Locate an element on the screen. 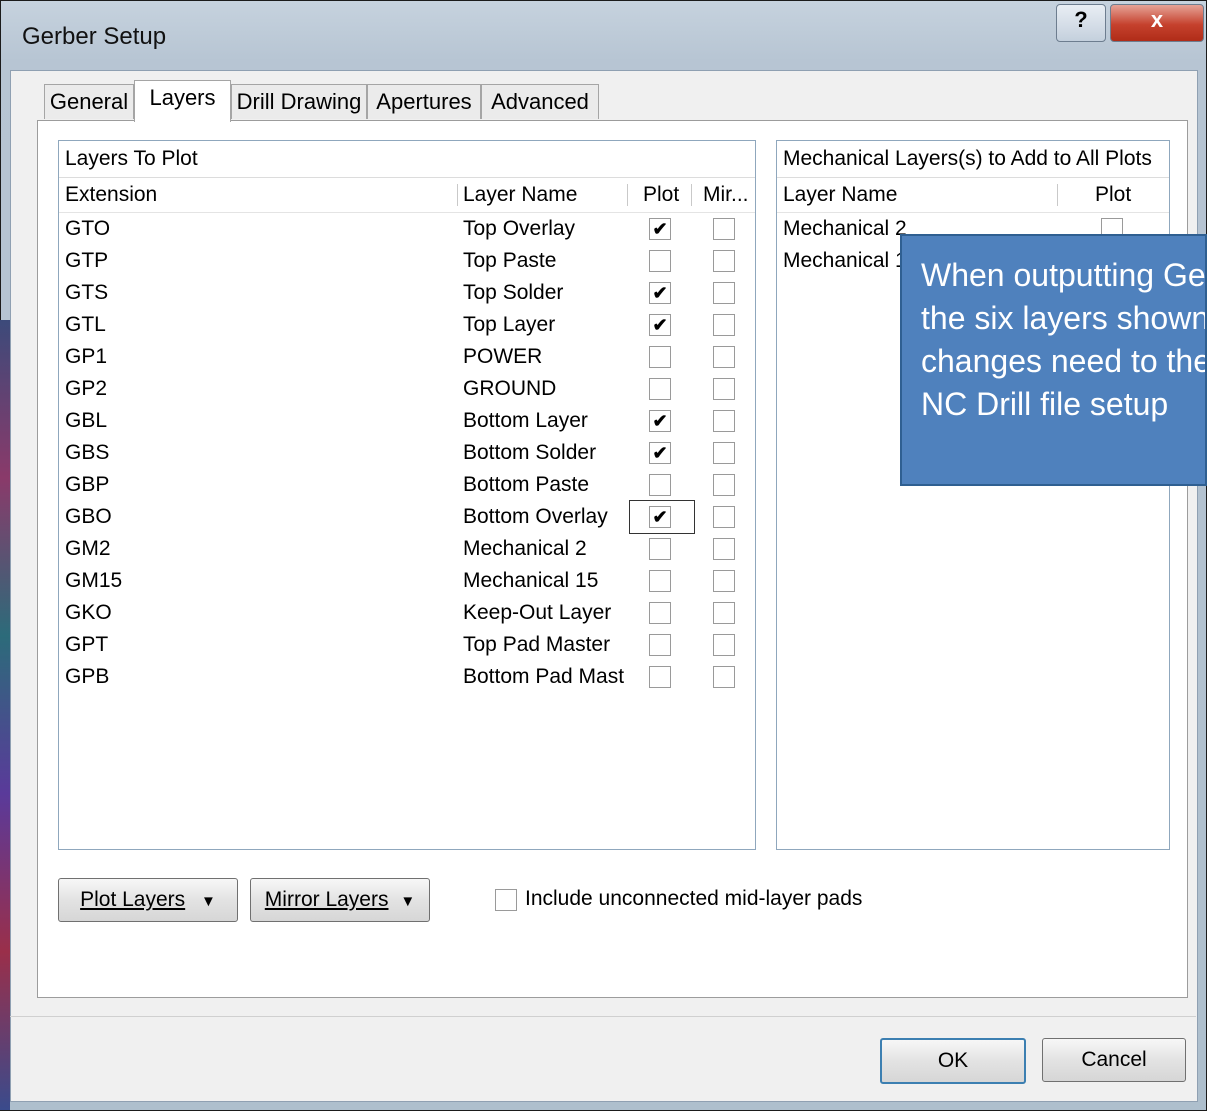 The image size is (1207, 1111). layer-name: POWER is located at coordinates (503, 356).